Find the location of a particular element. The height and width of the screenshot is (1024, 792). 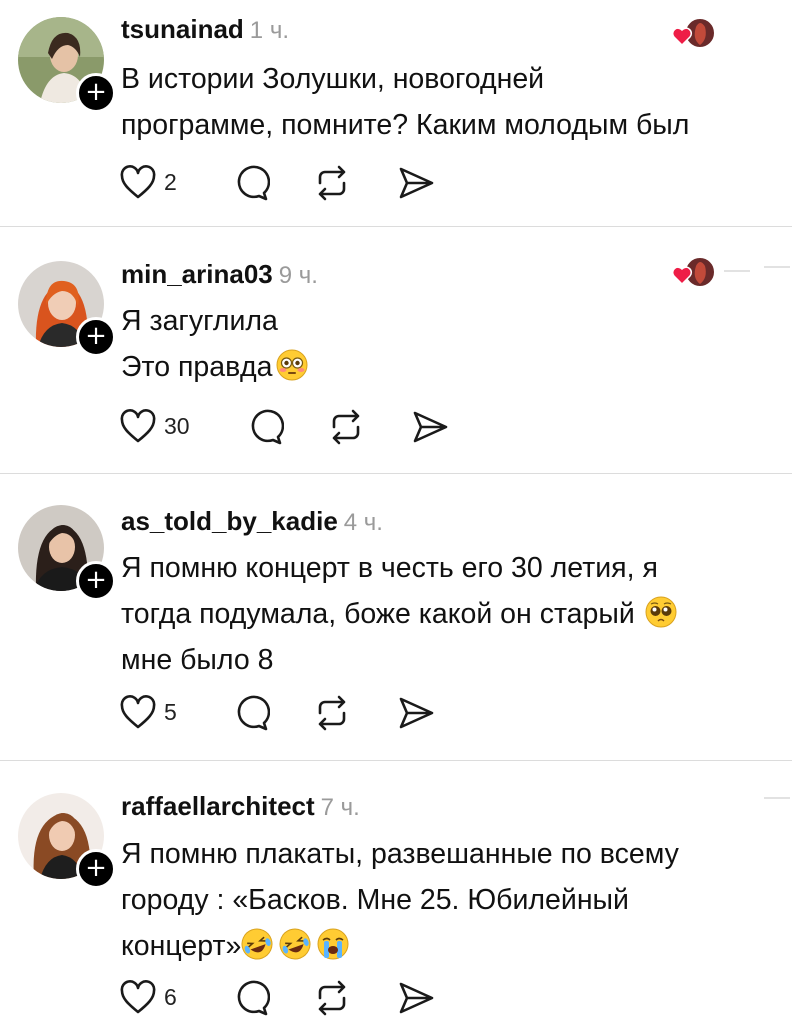

like-button: 2 is located at coordinates (153, 183).